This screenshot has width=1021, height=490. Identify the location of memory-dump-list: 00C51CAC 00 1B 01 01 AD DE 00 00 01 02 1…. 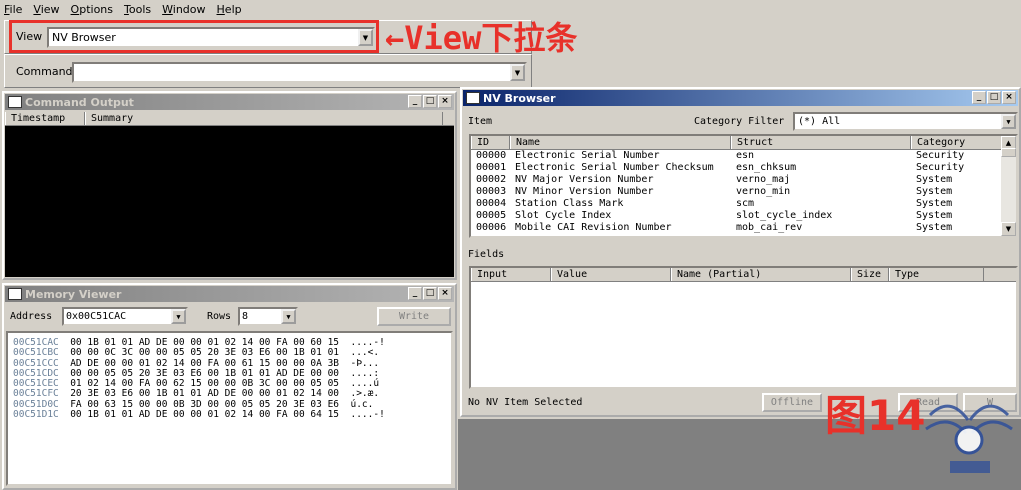
(229, 408).